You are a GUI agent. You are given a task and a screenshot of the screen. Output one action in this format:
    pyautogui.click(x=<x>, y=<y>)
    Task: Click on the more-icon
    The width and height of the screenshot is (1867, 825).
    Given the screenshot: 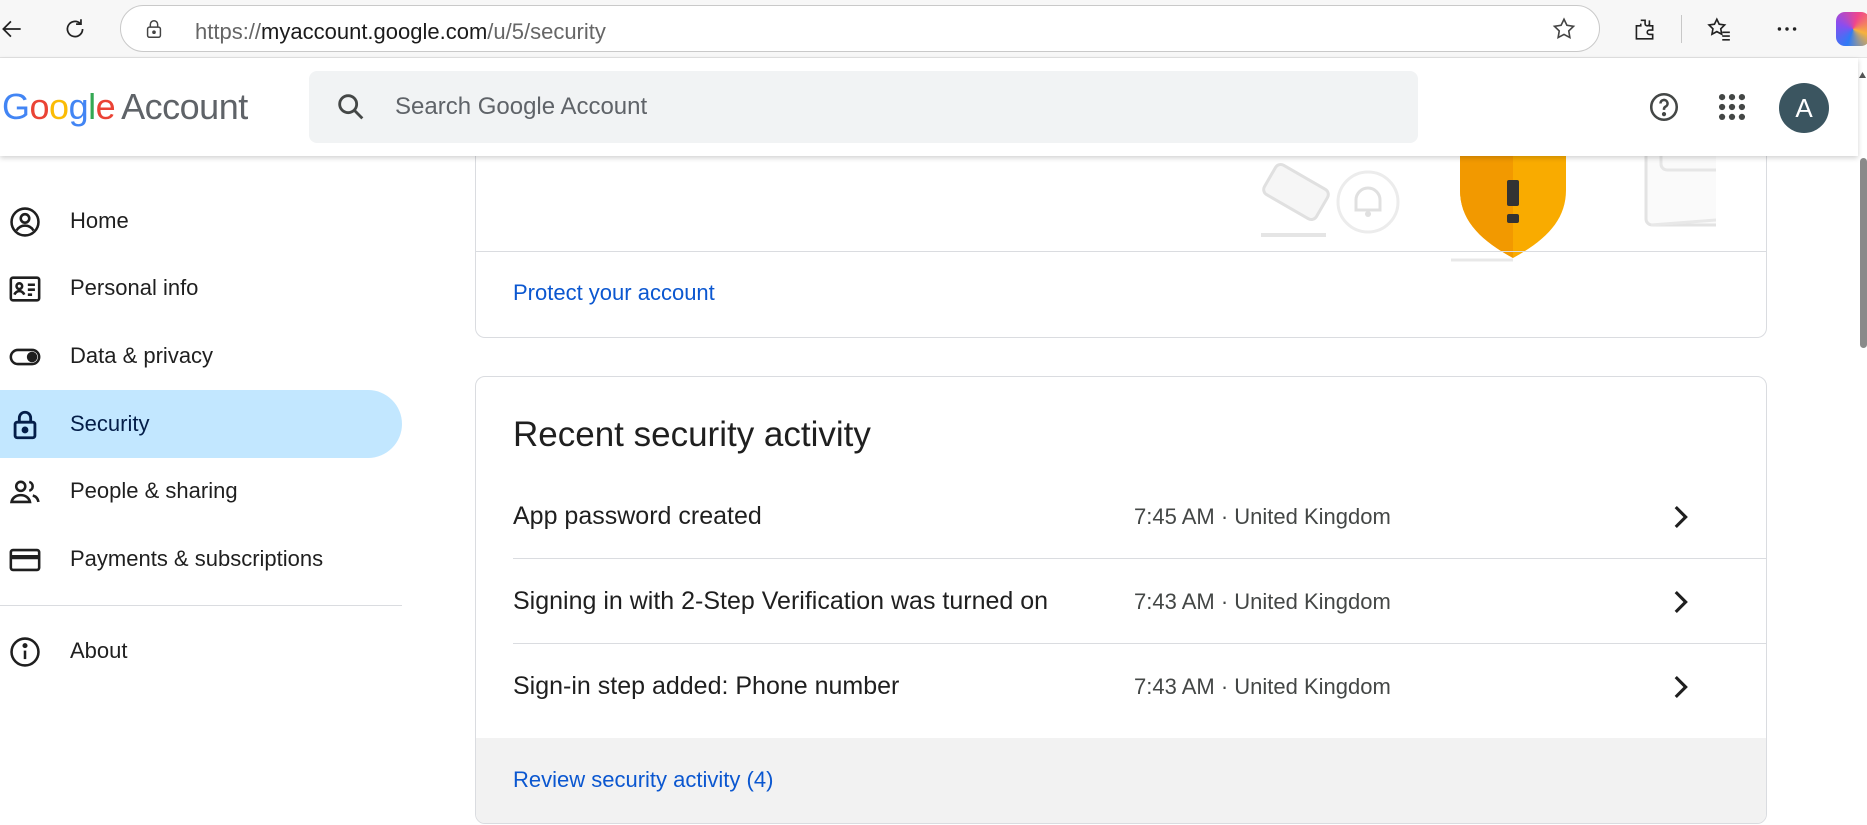 What is the action you would take?
    pyautogui.click(x=1787, y=29)
    